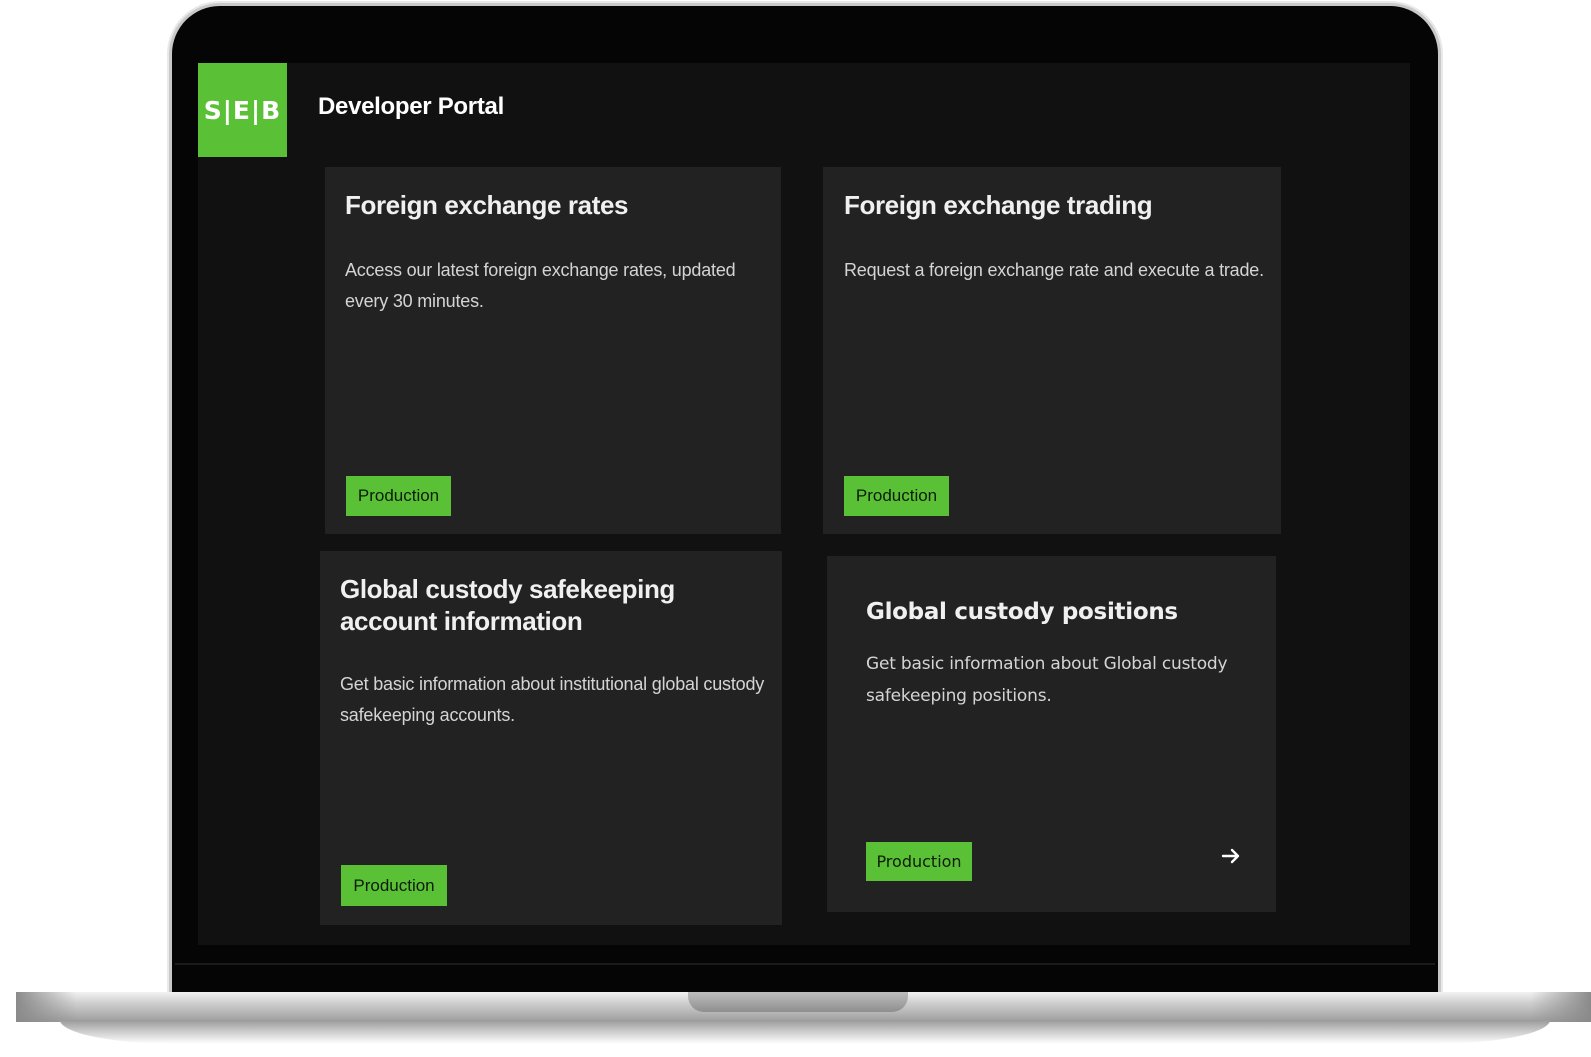 The height and width of the screenshot is (1057, 1591). I want to click on lid-divider, so click(805, 964).